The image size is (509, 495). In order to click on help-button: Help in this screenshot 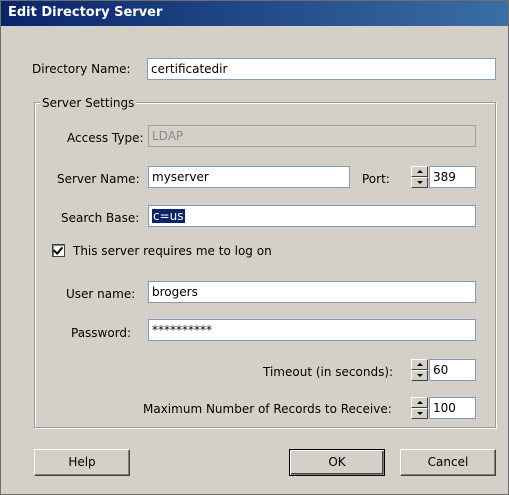, I will do `click(82, 462)`.